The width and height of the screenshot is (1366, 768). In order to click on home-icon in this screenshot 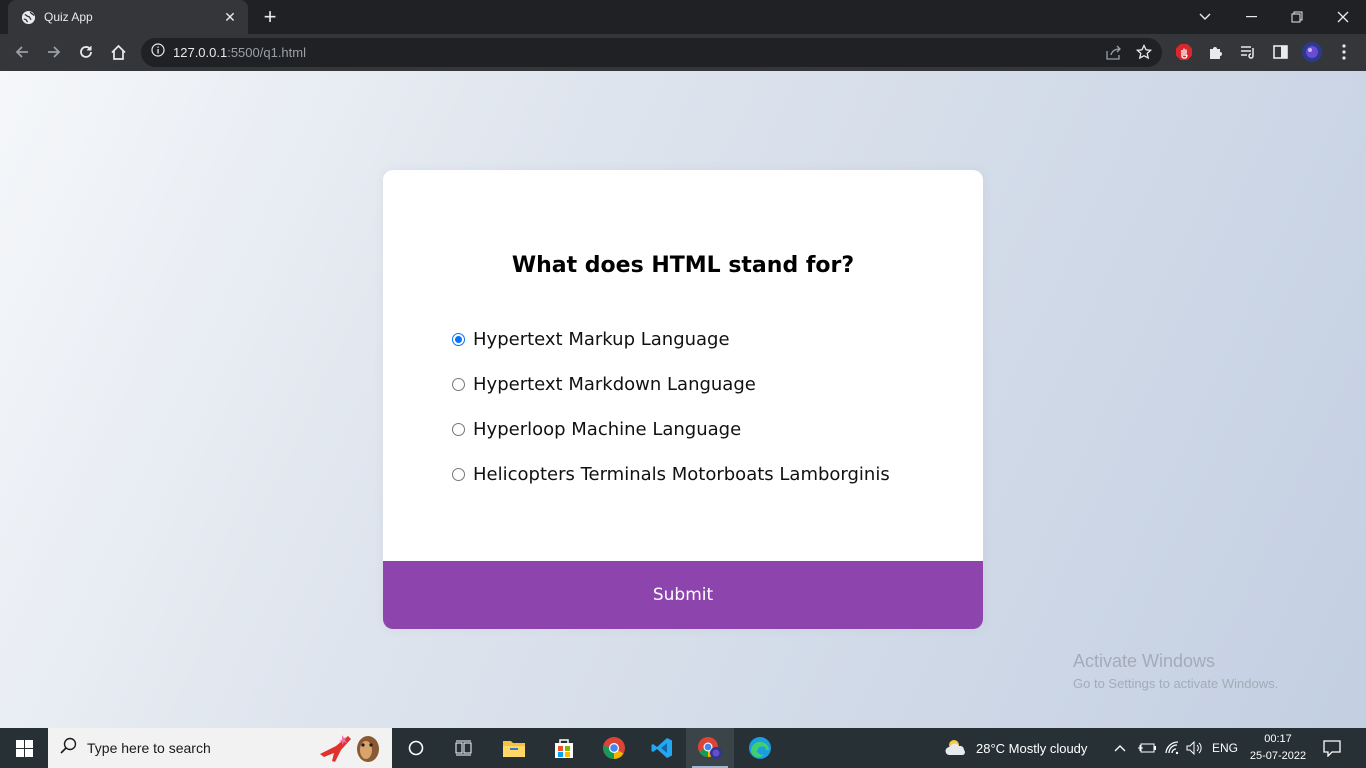, I will do `click(118, 52)`.